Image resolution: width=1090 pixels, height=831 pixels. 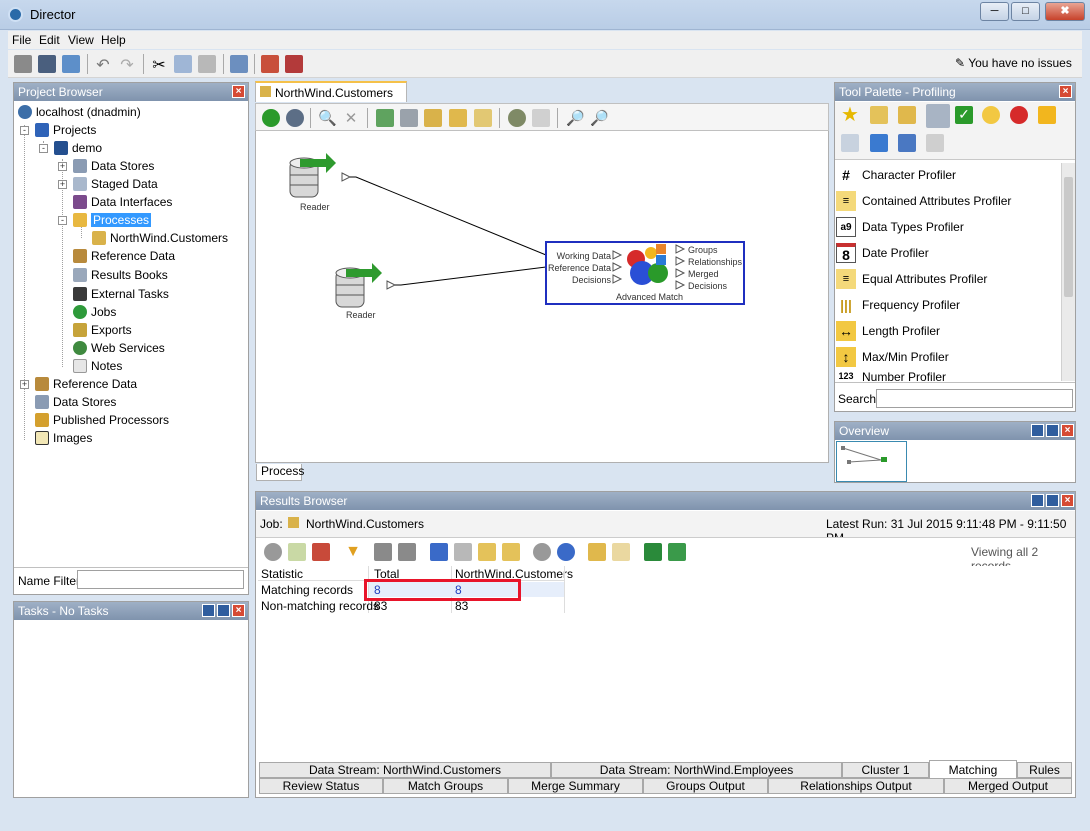 What do you see at coordinates (1044, 770) in the screenshot?
I see `tab-rules: Rules` at bounding box center [1044, 770].